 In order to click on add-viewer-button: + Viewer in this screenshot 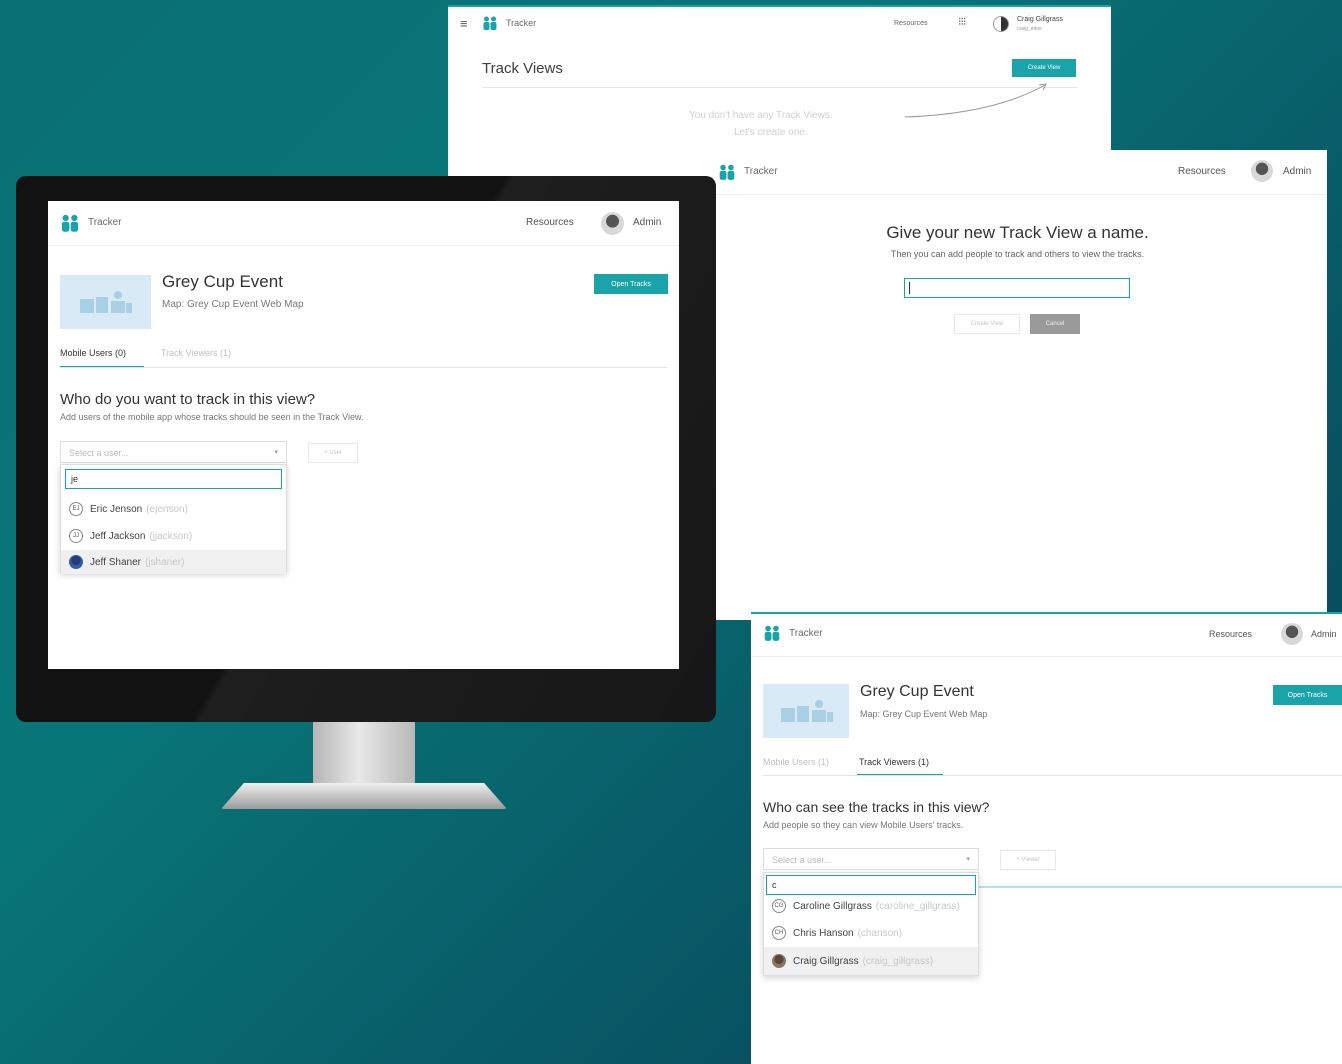, I will do `click(1028, 860)`.